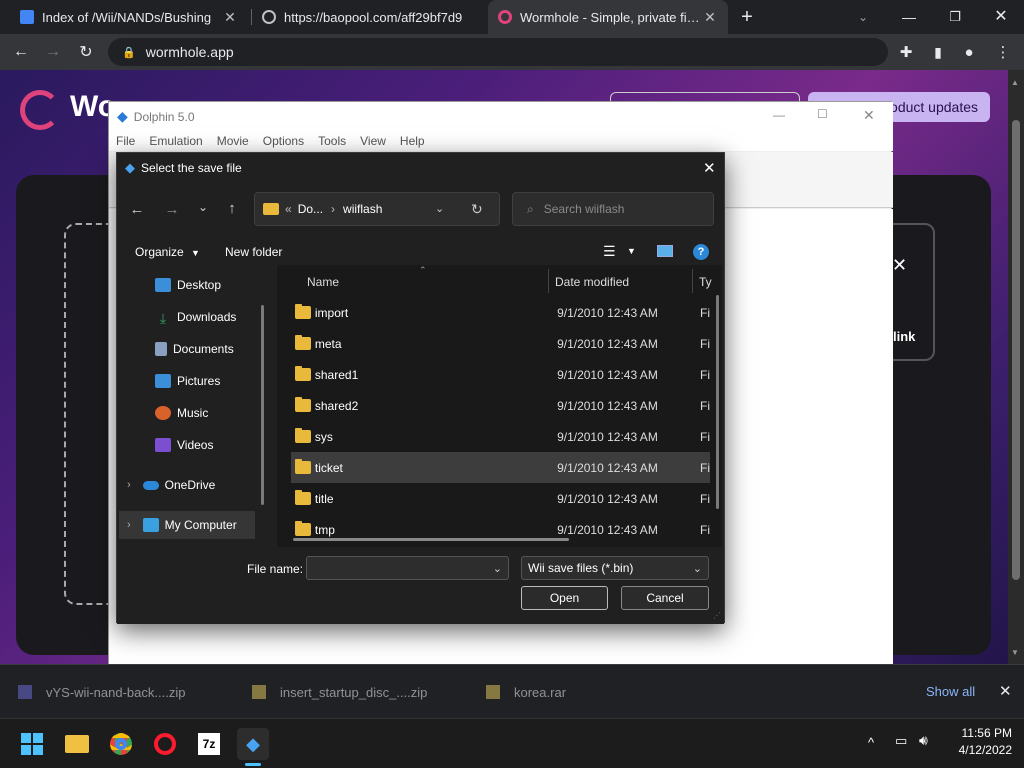  I want to click on dolphin-taskbar-icon: ◆, so click(253, 744).